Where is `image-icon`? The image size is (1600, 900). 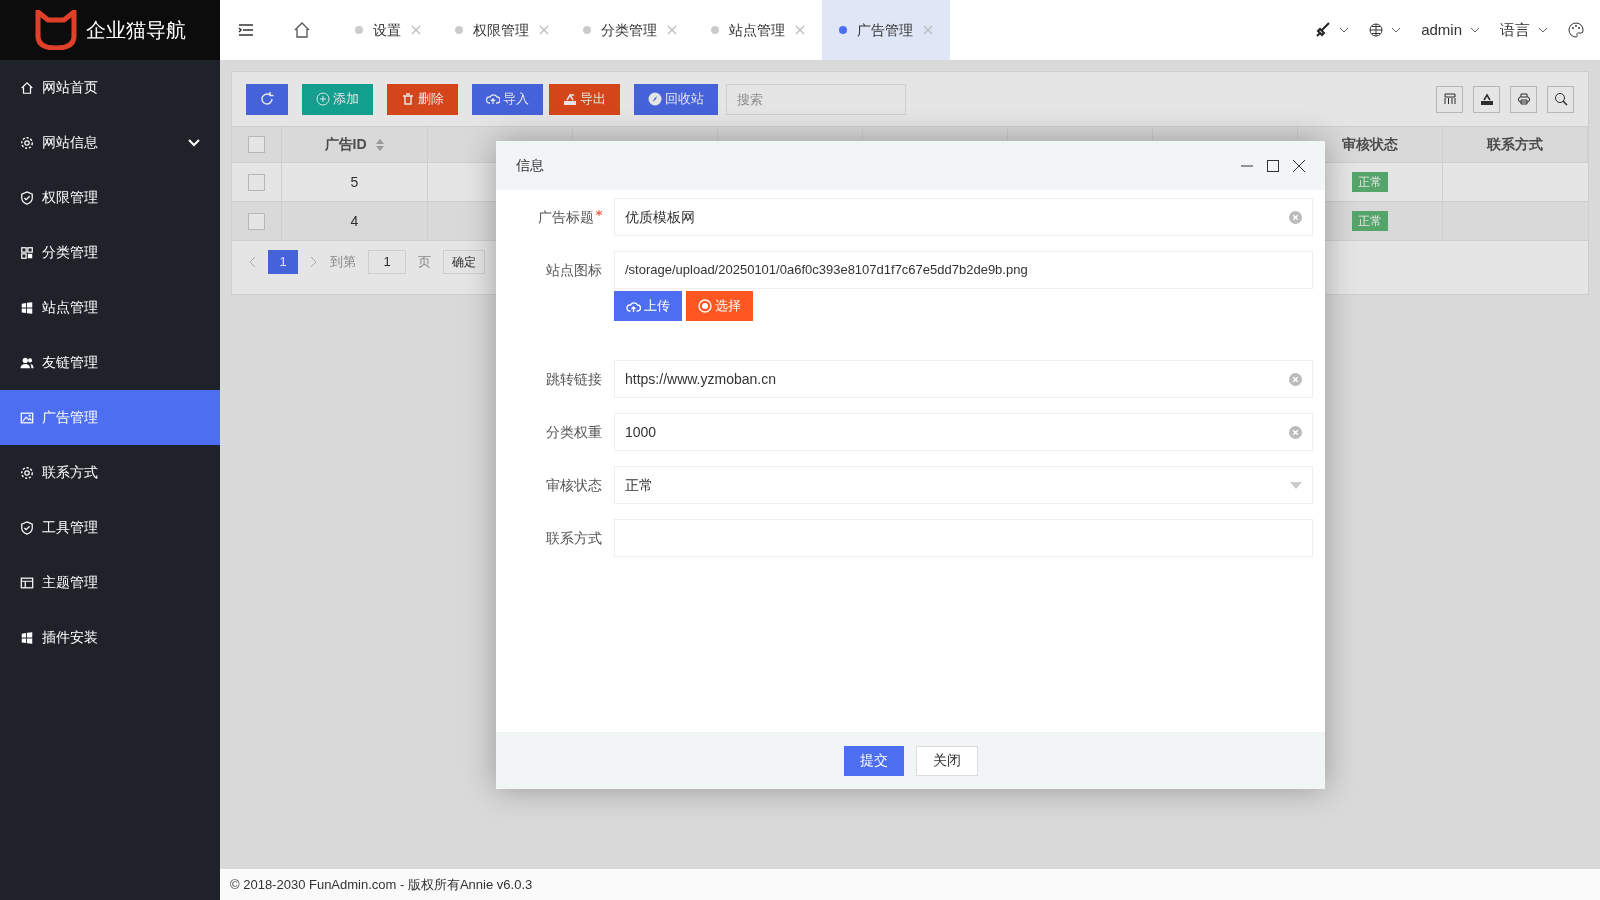 image-icon is located at coordinates (27, 417).